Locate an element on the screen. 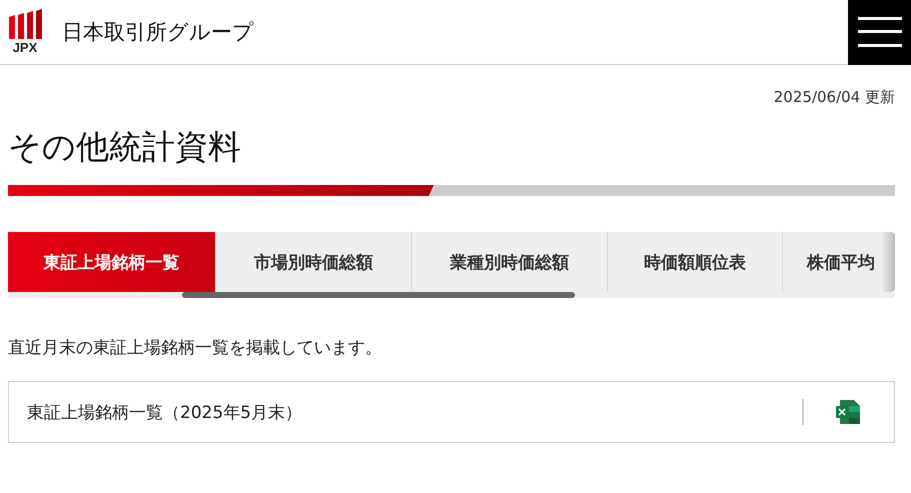  spreadsheet-icon is located at coordinates (848, 412).